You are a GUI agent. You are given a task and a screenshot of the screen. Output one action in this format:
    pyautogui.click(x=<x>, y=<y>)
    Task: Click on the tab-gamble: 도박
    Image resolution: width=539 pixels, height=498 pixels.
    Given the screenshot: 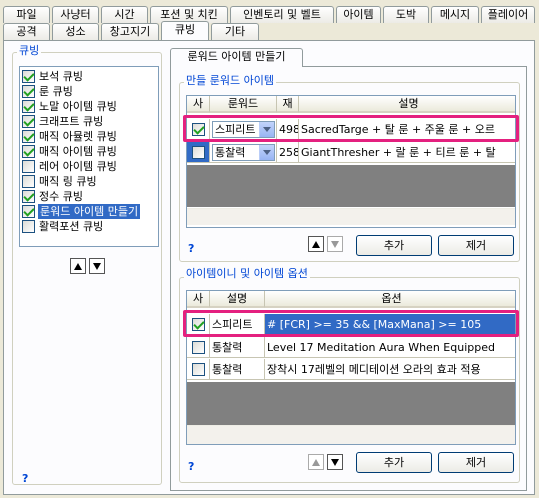 What is the action you would take?
    pyautogui.click(x=406, y=14)
    